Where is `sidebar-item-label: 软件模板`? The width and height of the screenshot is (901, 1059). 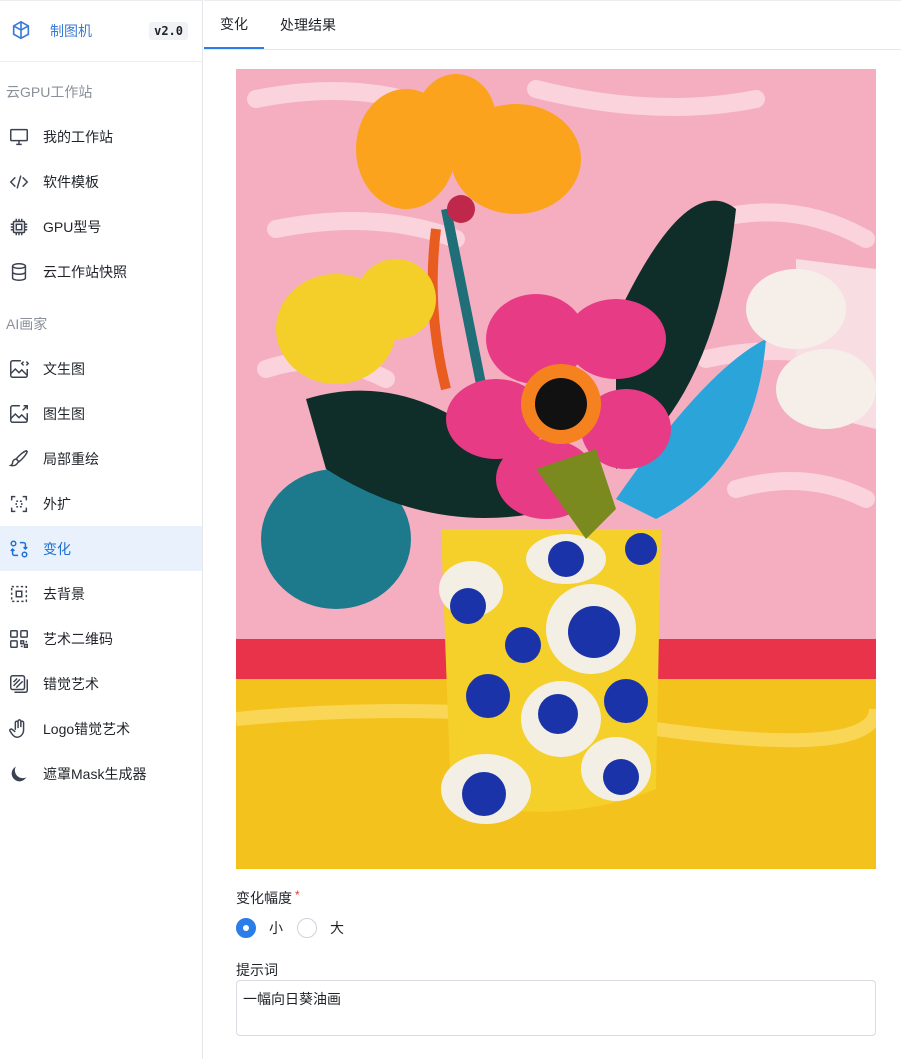 sidebar-item-label: 软件模板 is located at coordinates (71, 181).